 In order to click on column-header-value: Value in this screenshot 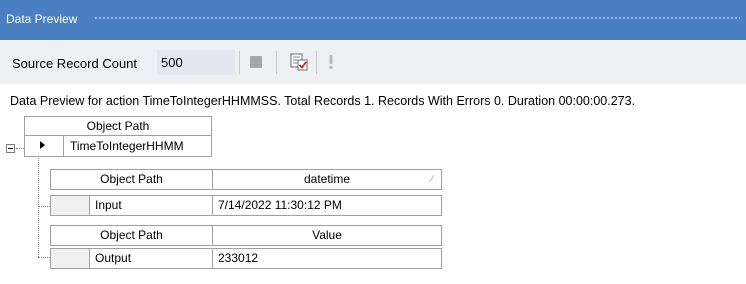, I will do `click(327, 235)`.